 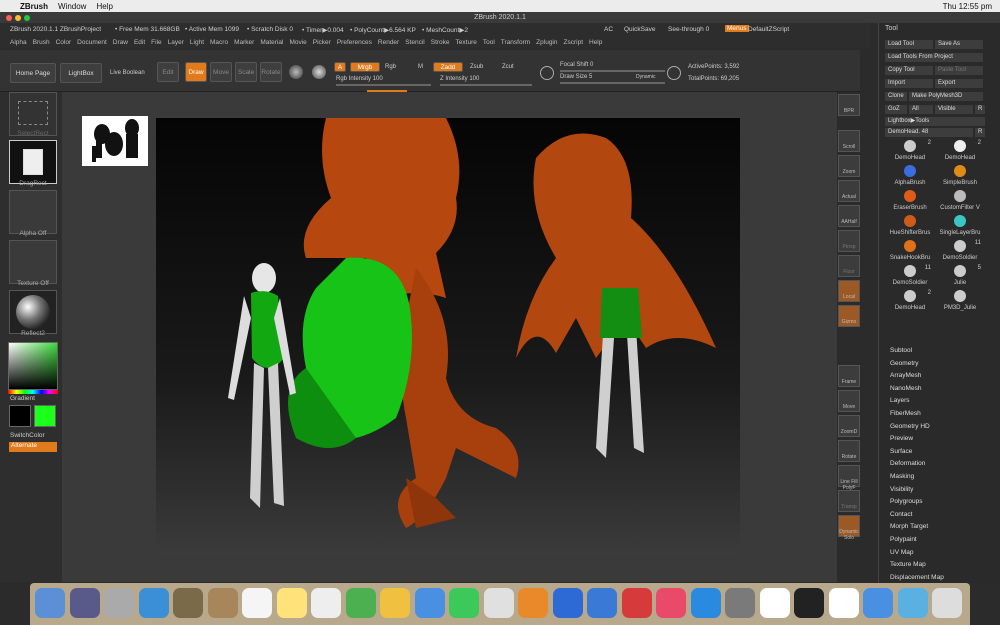 I want to click on persp-button: Persp, so click(x=849, y=241).